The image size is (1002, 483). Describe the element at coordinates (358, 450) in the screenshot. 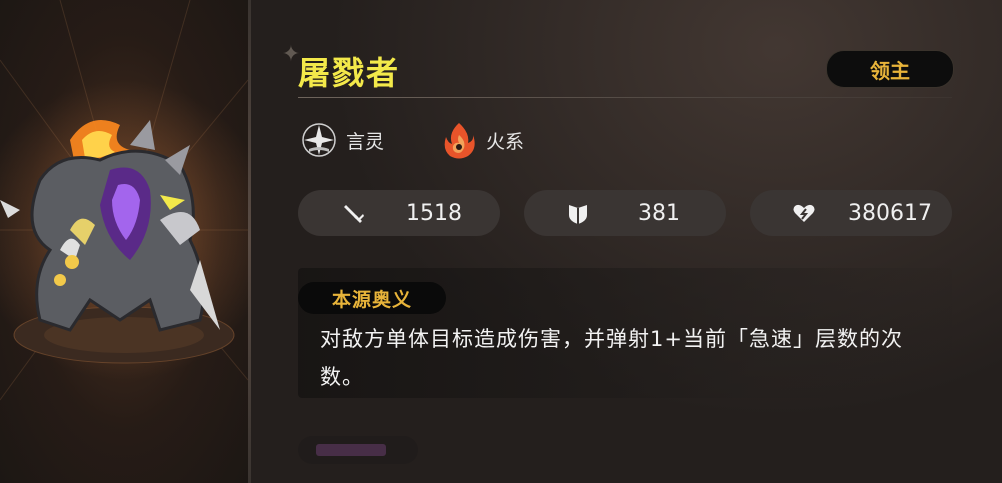

I see `next-skill-tag` at that location.